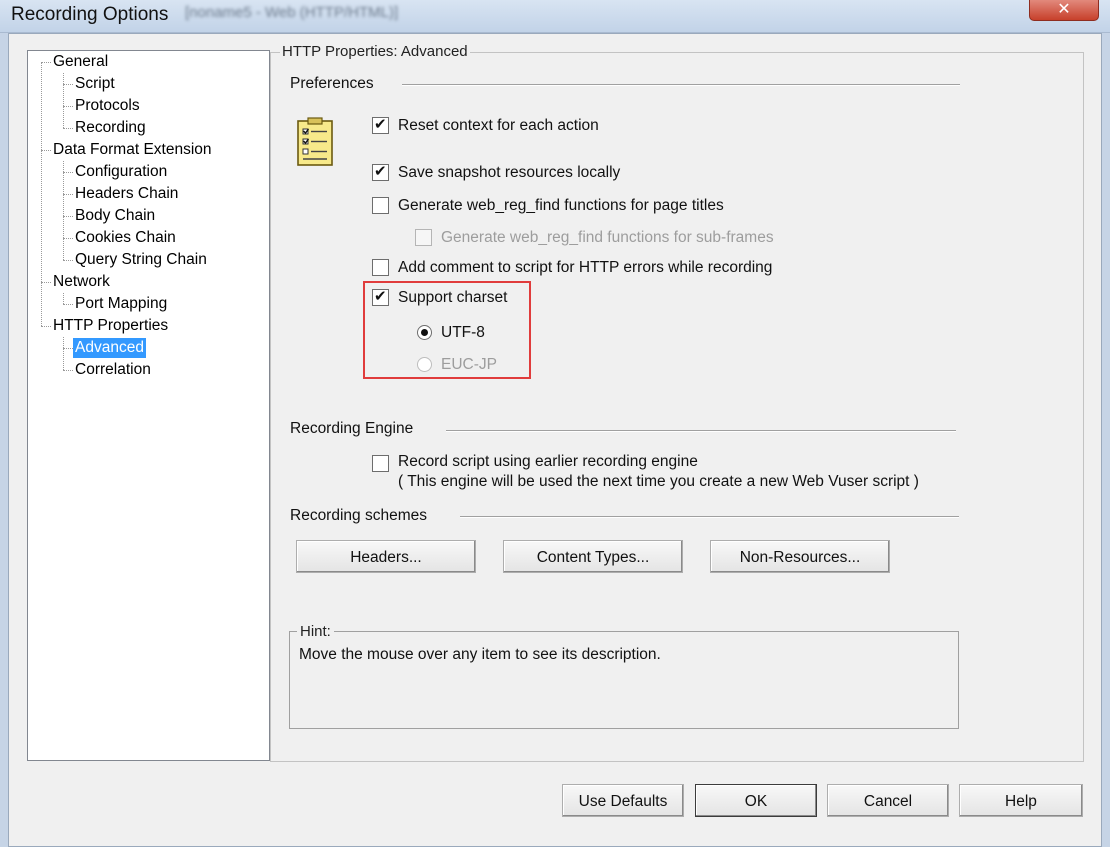 The width and height of the screenshot is (1110, 847). I want to click on preferences-separator, so click(681, 85).